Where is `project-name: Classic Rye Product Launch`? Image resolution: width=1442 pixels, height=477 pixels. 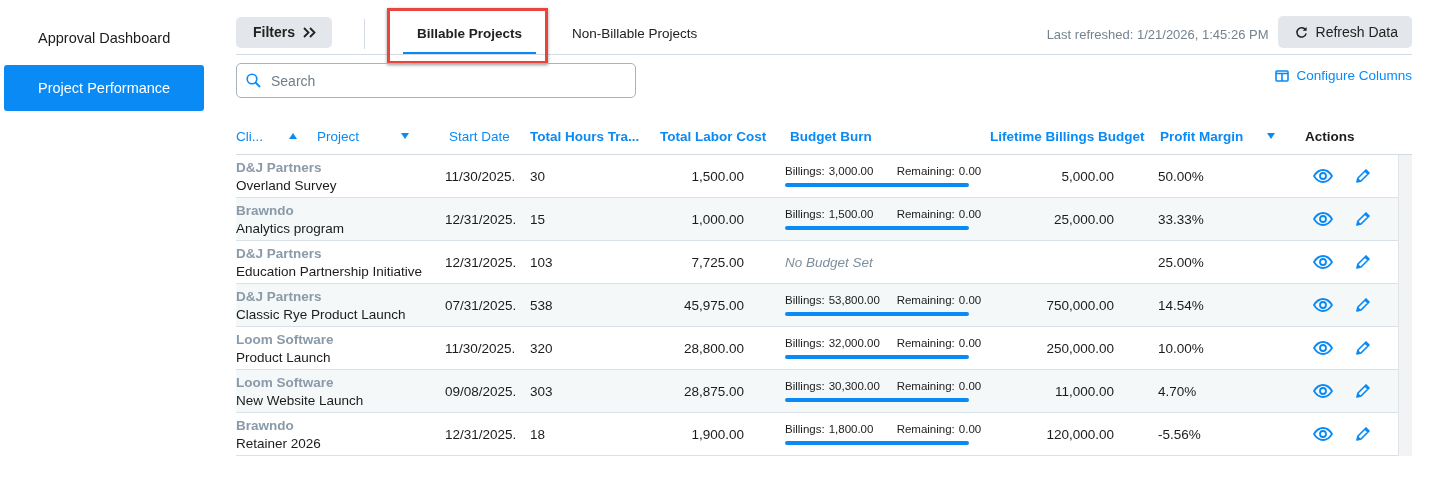
project-name: Classic Rye Product Launch is located at coordinates (321, 314).